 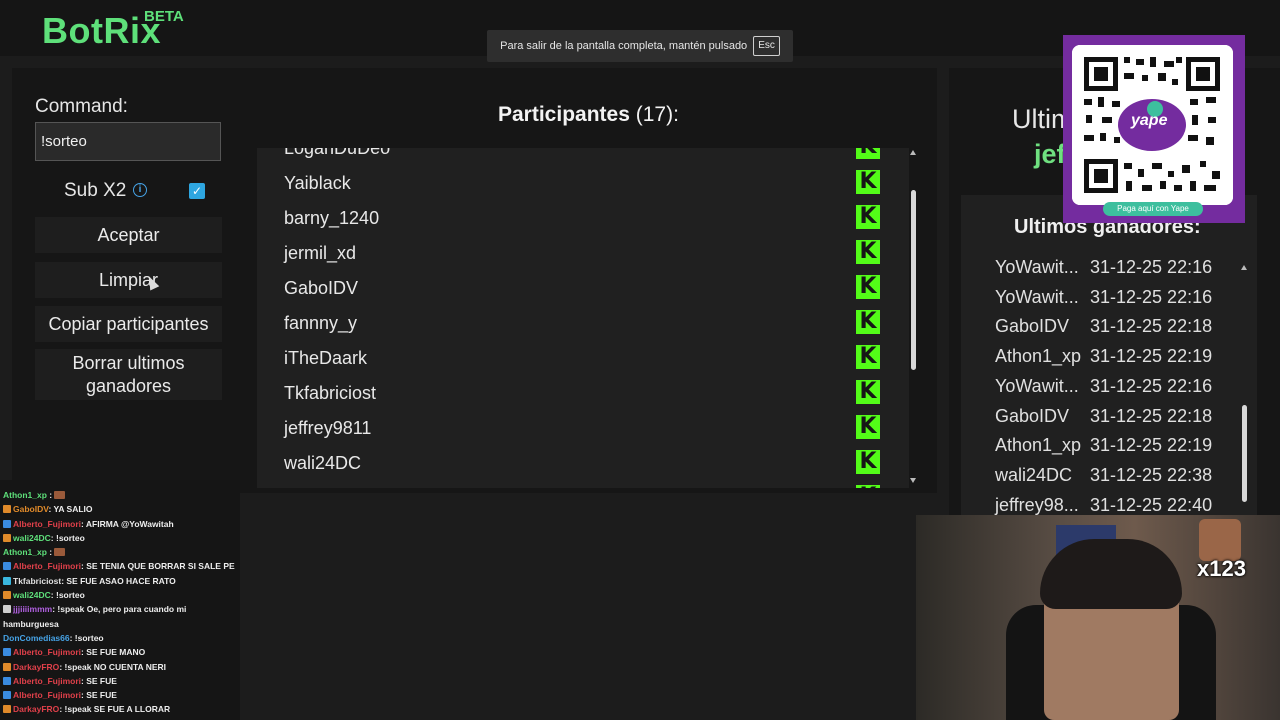 I want to click on command-input, so click(x=128, y=141).